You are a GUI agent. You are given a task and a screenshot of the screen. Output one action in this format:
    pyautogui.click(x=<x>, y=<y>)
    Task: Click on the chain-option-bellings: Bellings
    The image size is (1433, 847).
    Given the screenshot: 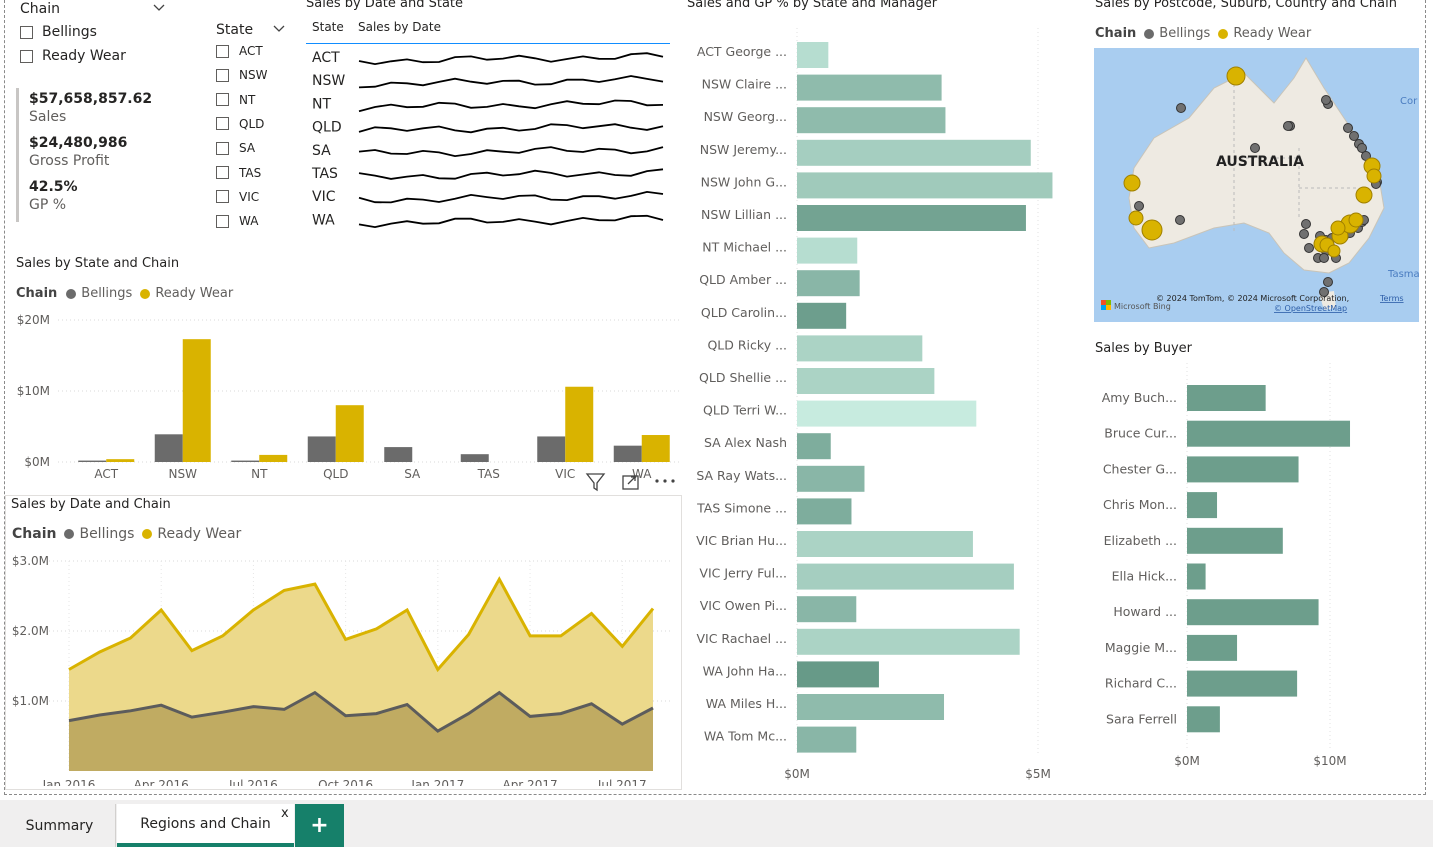 What is the action you would take?
    pyautogui.click(x=58, y=32)
    